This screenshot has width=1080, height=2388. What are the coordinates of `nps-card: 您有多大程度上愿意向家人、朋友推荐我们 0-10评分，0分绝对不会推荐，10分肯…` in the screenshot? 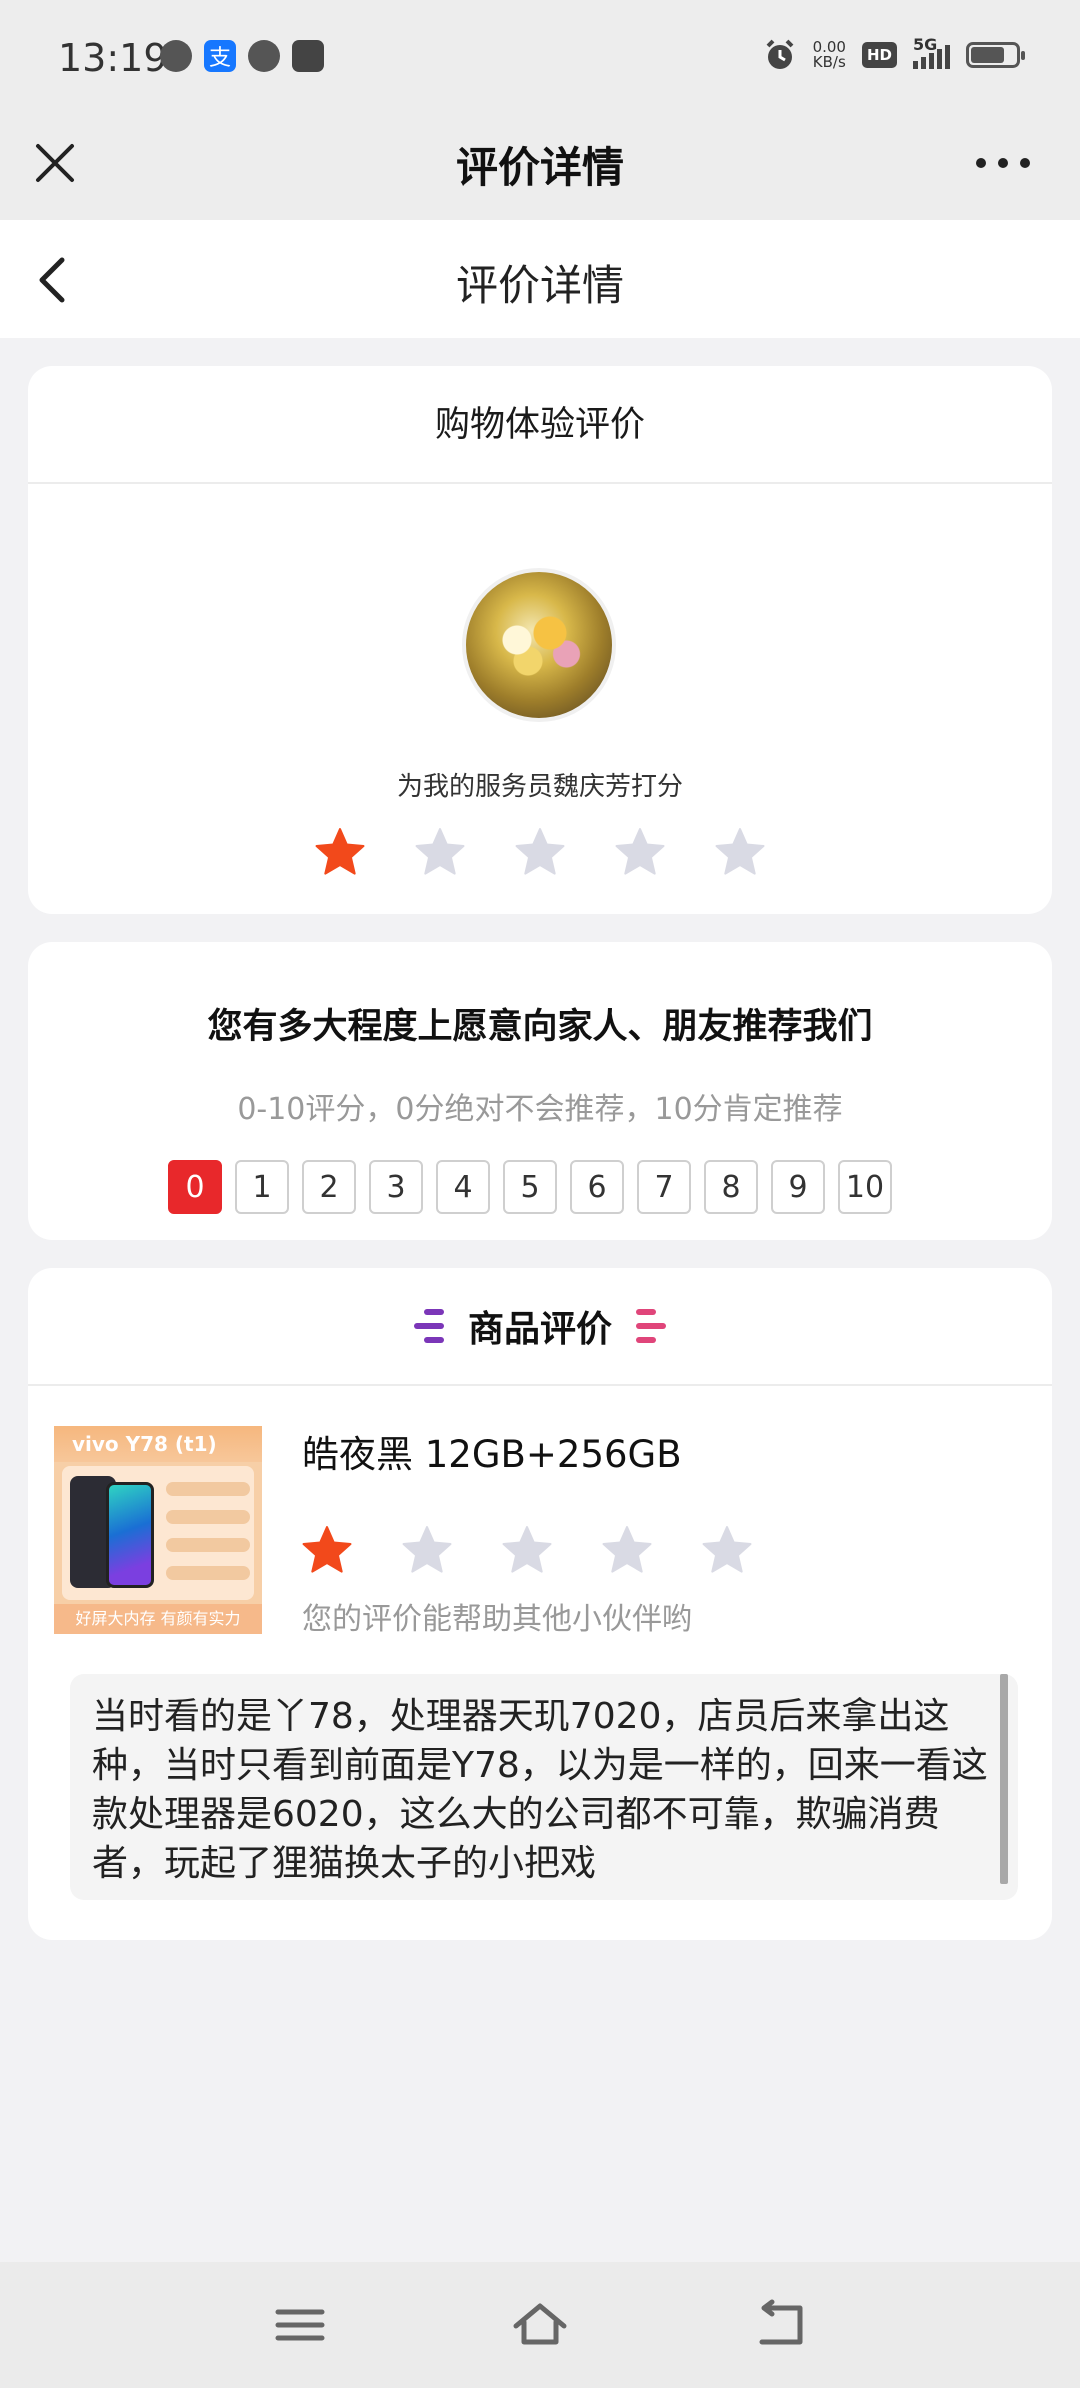 It's located at (540, 1091).